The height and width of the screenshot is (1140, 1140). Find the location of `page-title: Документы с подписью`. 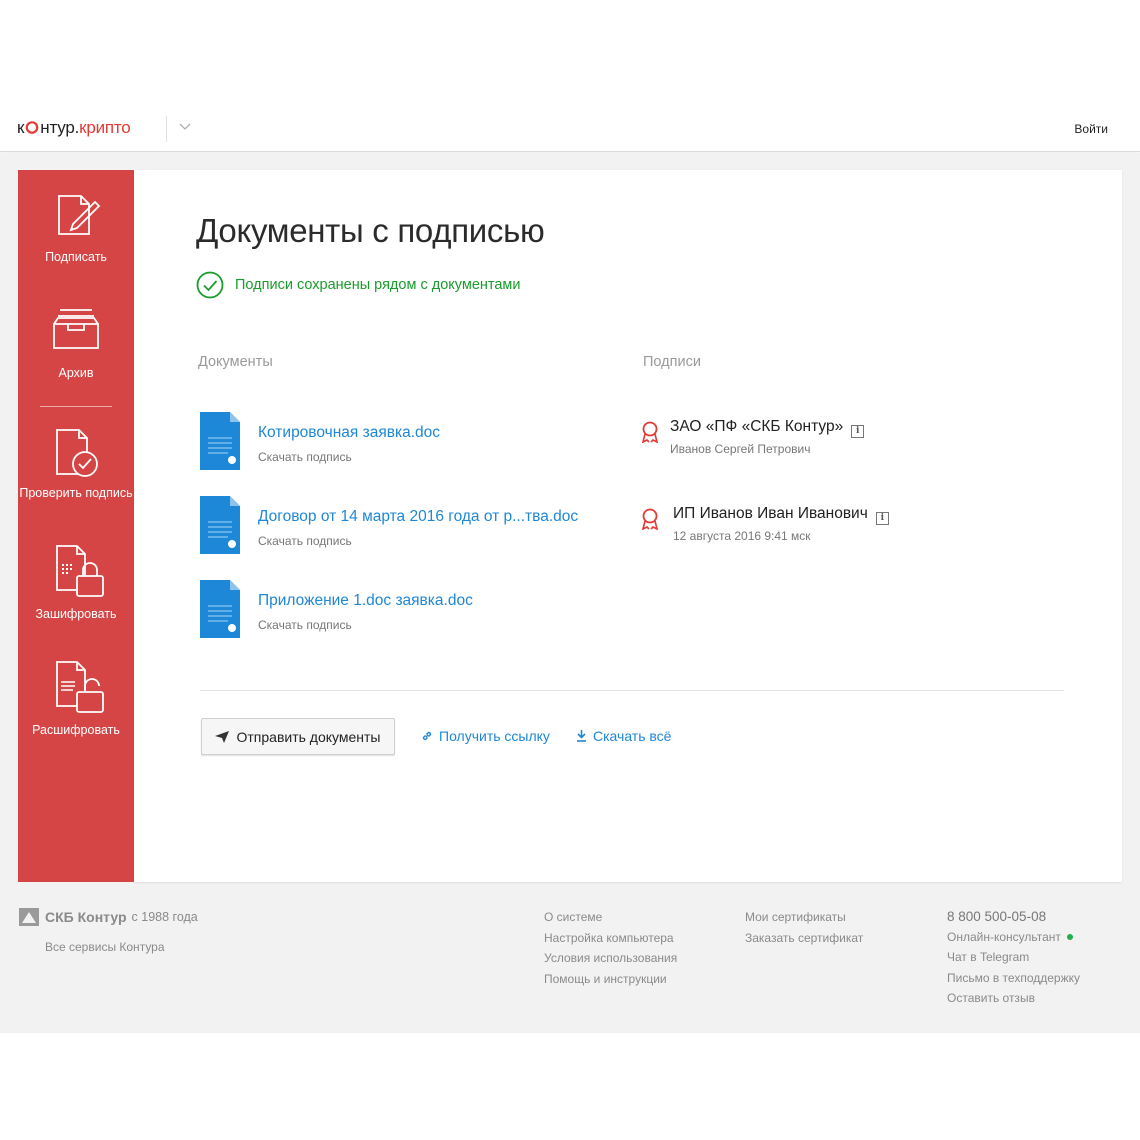

page-title: Документы с подписью is located at coordinates (370, 230).